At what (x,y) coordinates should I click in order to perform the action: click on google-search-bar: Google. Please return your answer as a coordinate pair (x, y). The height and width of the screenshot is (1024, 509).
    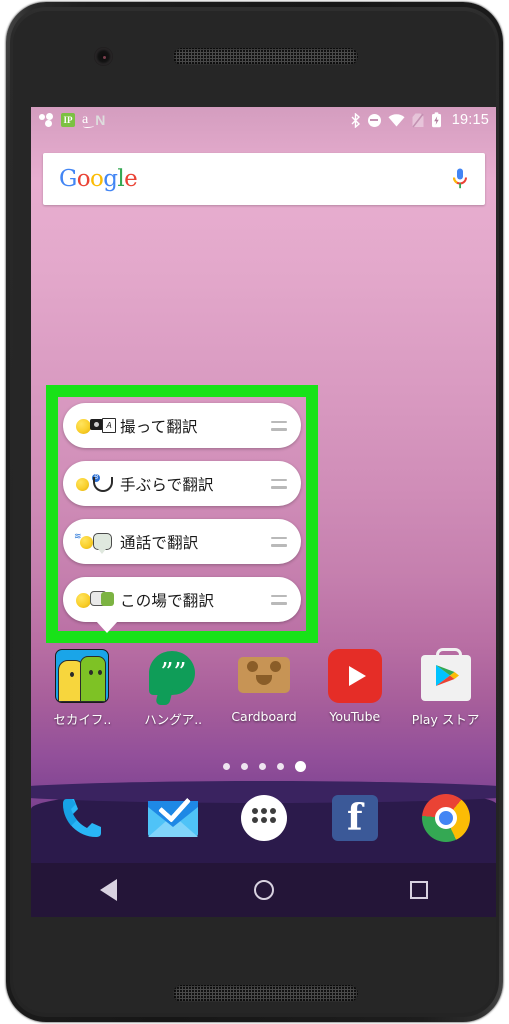
    Looking at the image, I should click on (264, 179).